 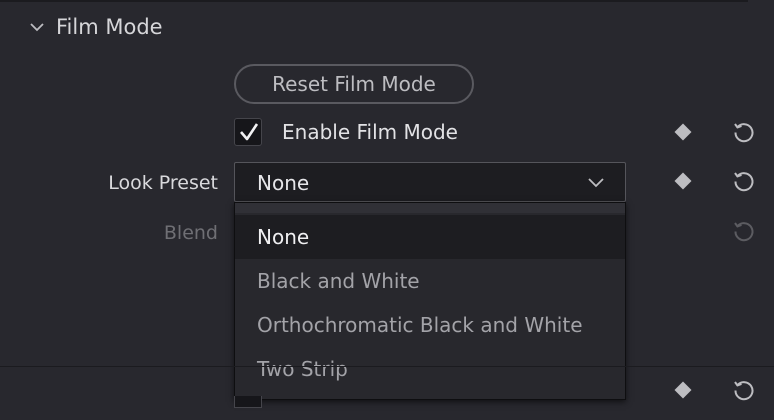 I want to click on option-two-strip: Two Strip, so click(x=430, y=369).